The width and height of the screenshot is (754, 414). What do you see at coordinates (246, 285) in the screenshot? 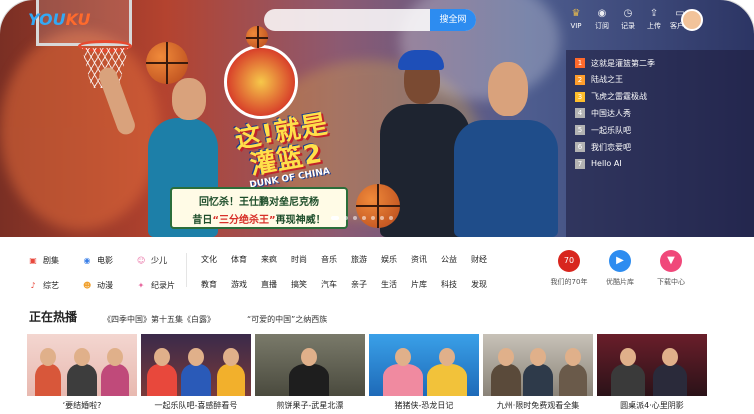
I see `channel-link: 游戏` at bounding box center [246, 285].